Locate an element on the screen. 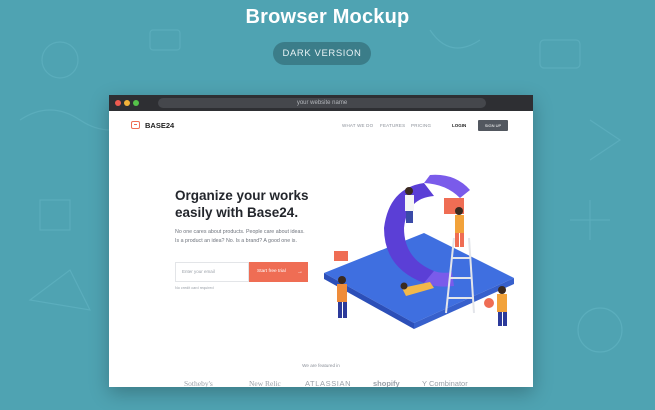  address-bar: your website name is located at coordinates (322, 103).